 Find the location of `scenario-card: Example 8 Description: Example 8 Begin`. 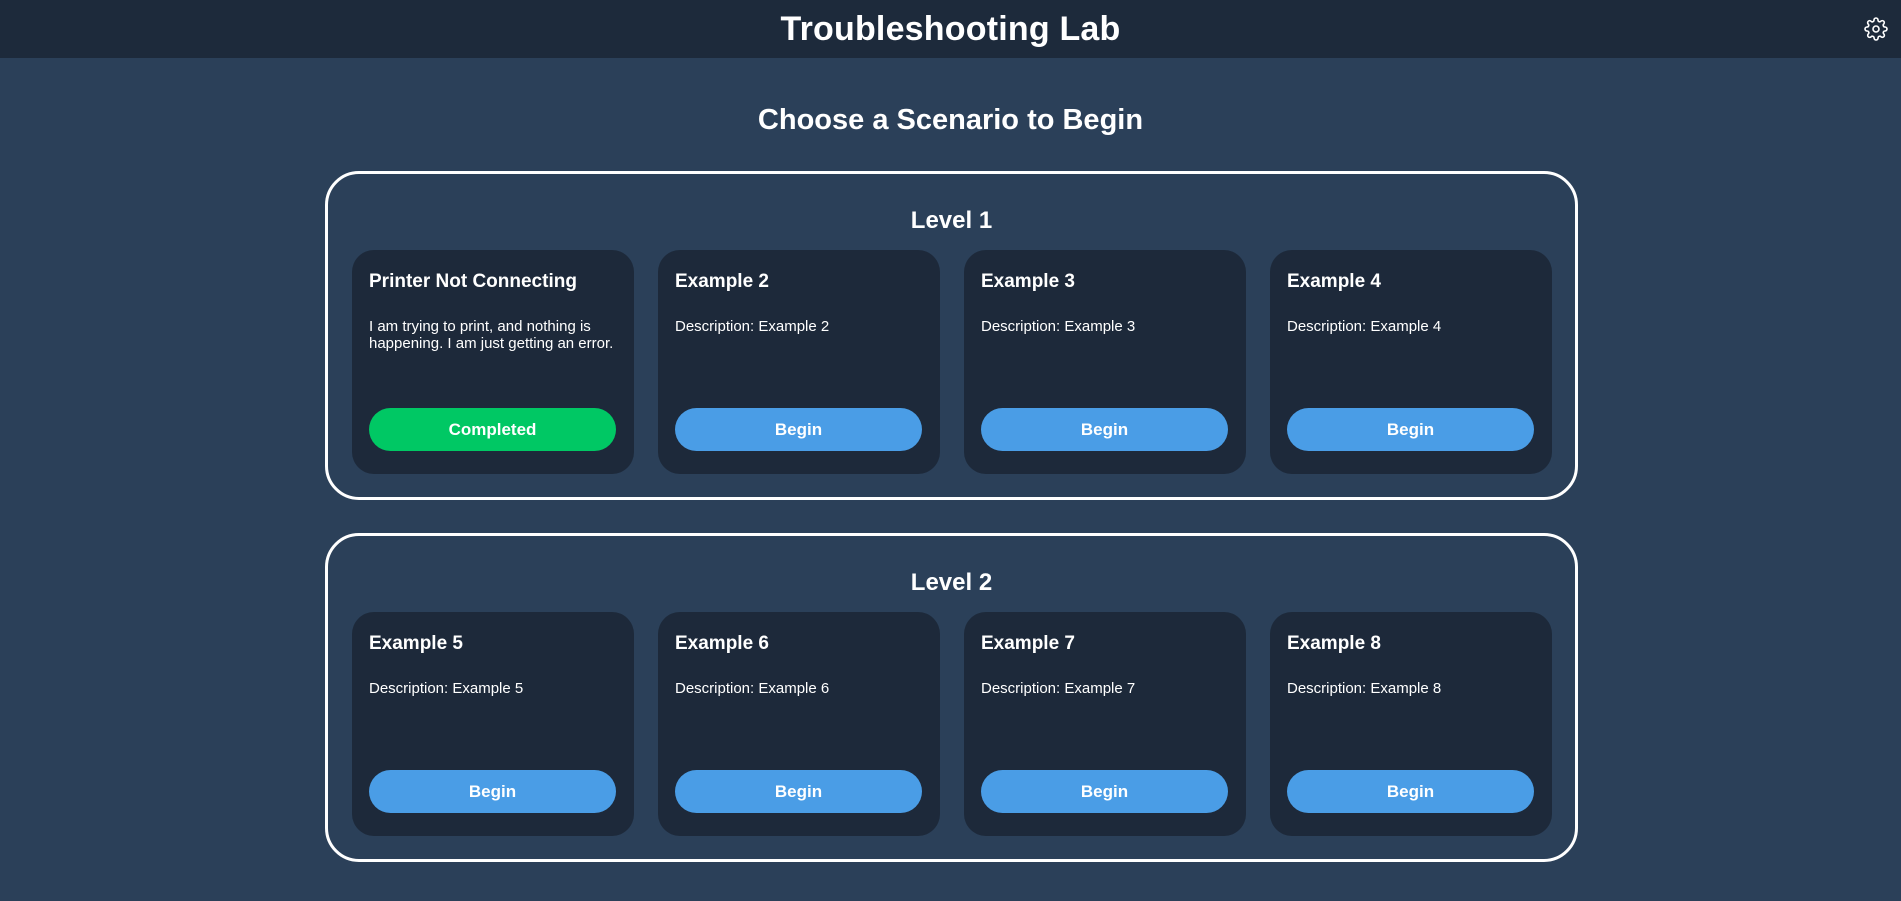

scenario-card: Example 8 Description: Example 8 Begin is located at coordinates (1411, 724).